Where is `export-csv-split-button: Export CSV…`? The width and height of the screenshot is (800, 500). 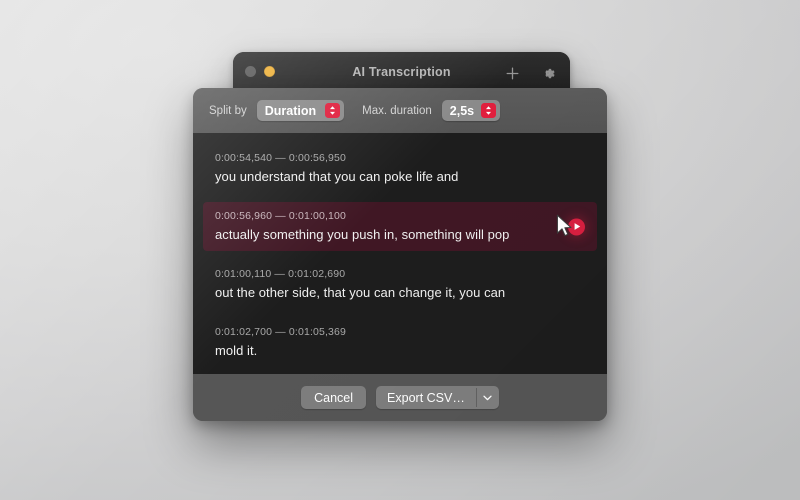 export-csv-split-button: Export CSV… is located at coordinates (437, 397).